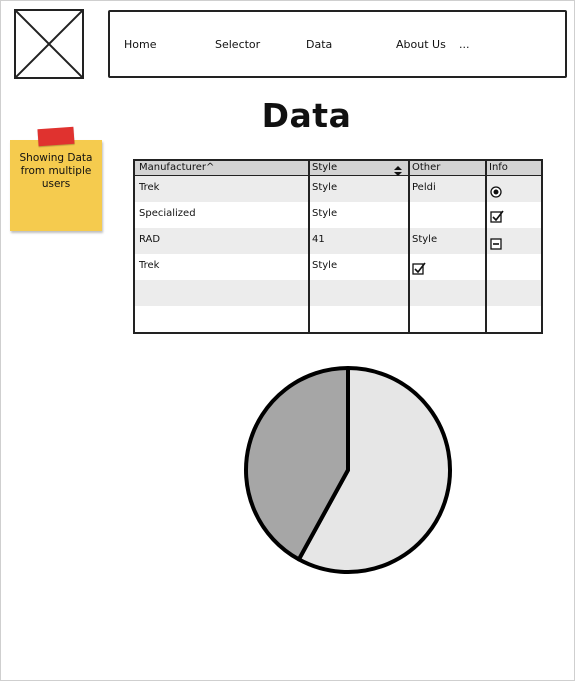 Image resolution: width=575 pixels, height=681 pixels. I want to click on cell-manufacturer: RAD, so click(150, 239).